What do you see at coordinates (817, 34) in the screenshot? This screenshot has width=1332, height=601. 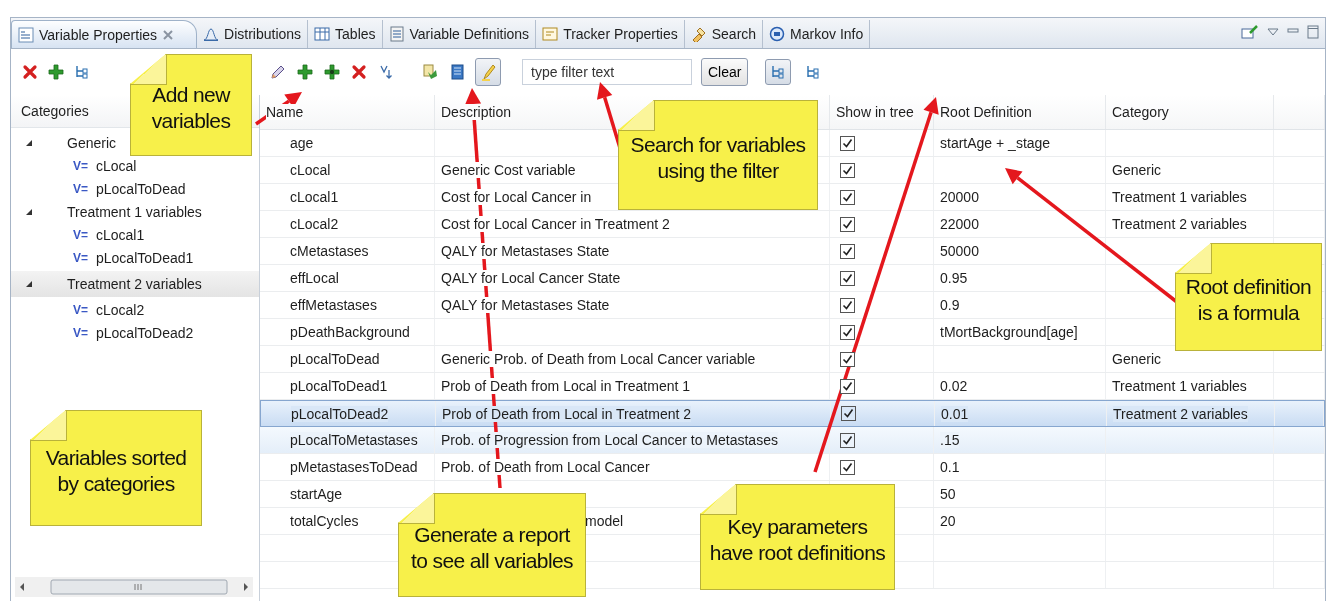 I see `tab: Markov Info` at bounding box center [817, 34].